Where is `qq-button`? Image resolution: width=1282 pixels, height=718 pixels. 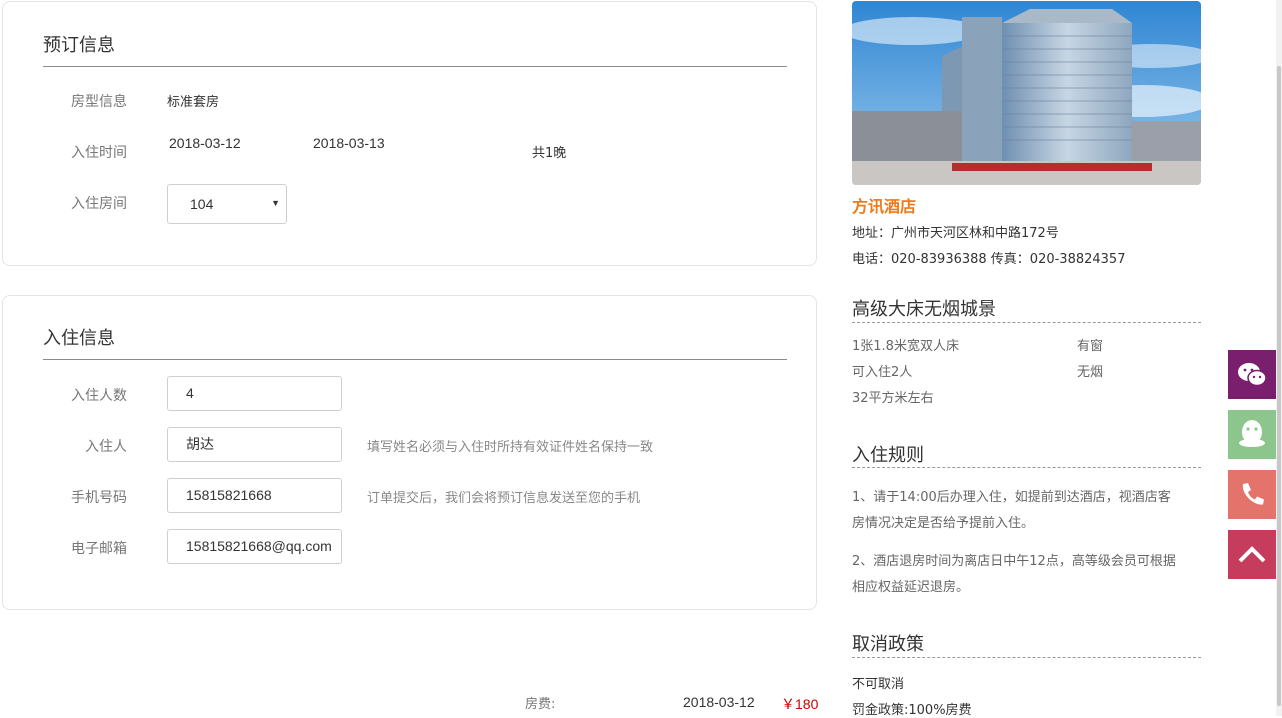
qq-button is located at coordinates (1252, 434).